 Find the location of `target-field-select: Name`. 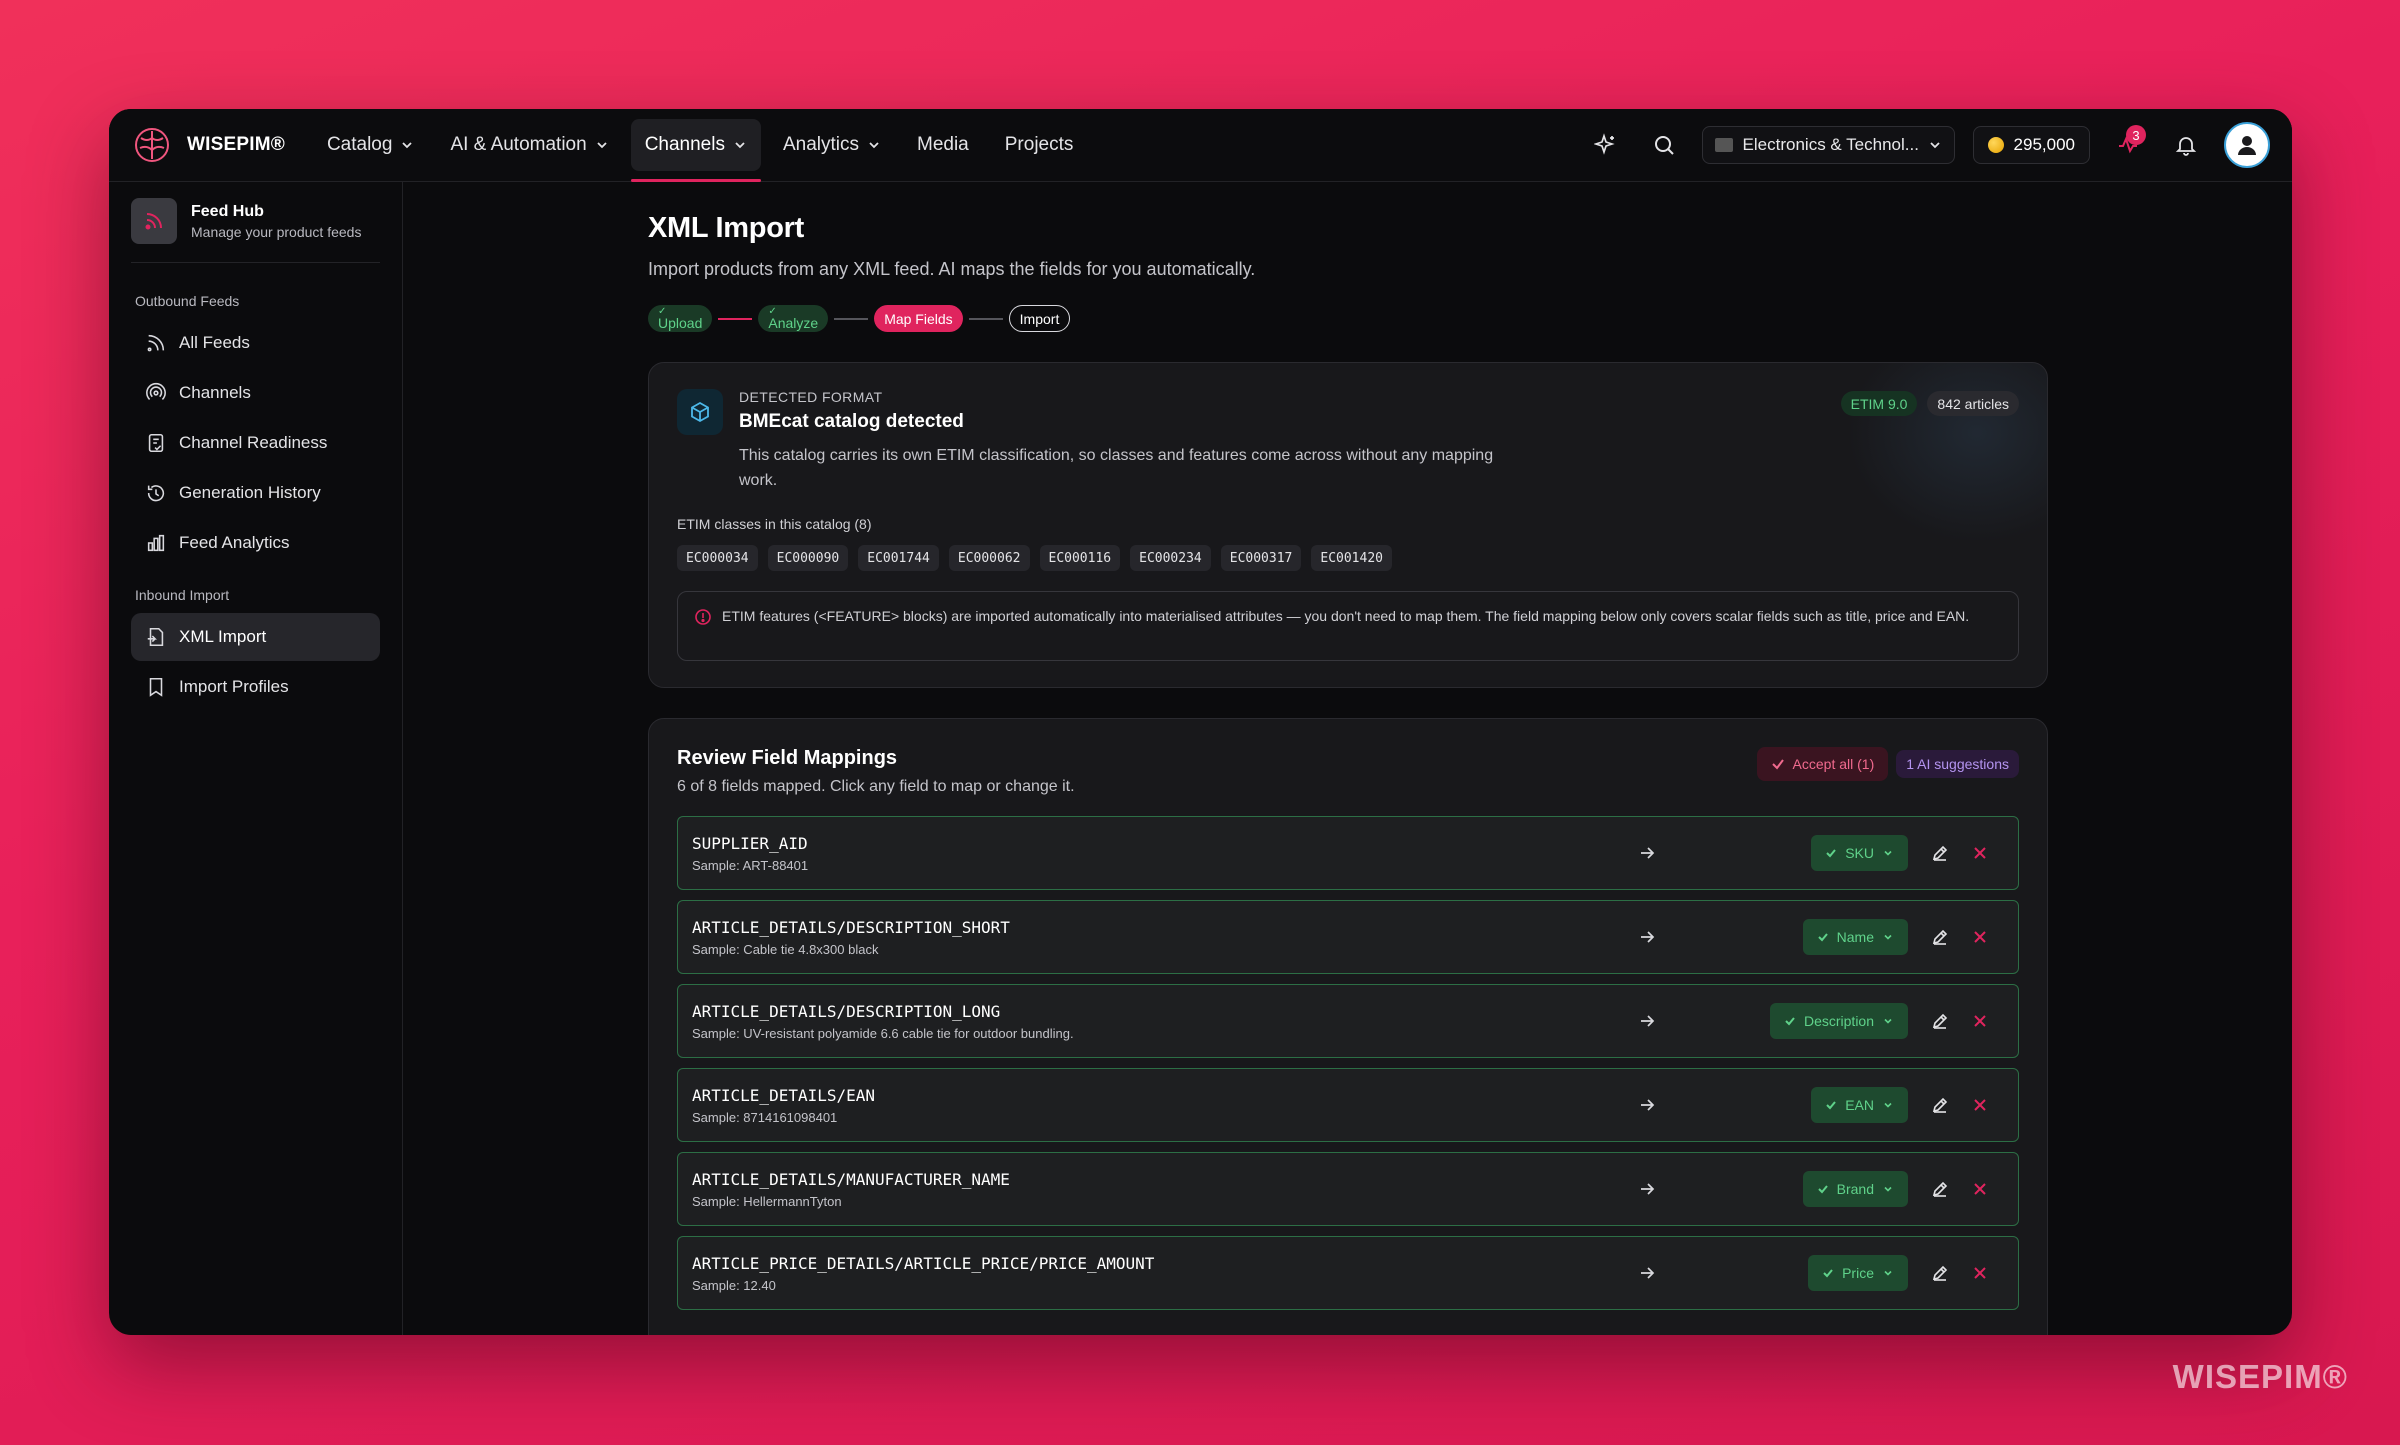

target-field-select: Name is located at coordinates (1855, 937).